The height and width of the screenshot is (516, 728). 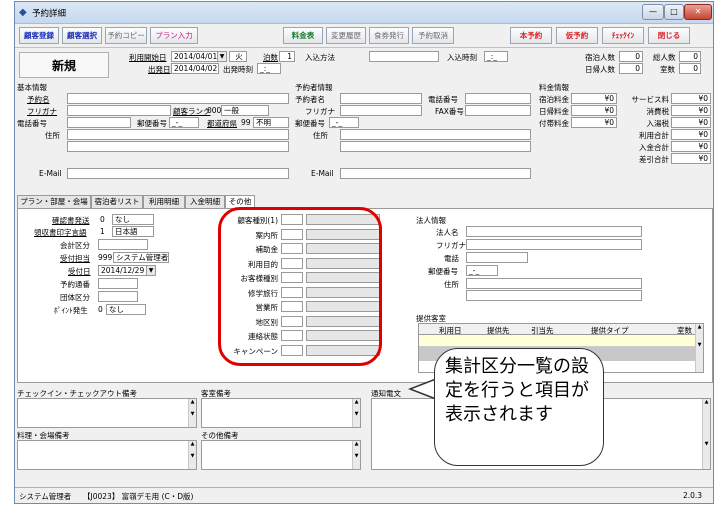 What do you see at coordinates (310, 123) in the screenshot?
I see `booker-zip-label: 郵便番号` at bounding box center [310, 123].